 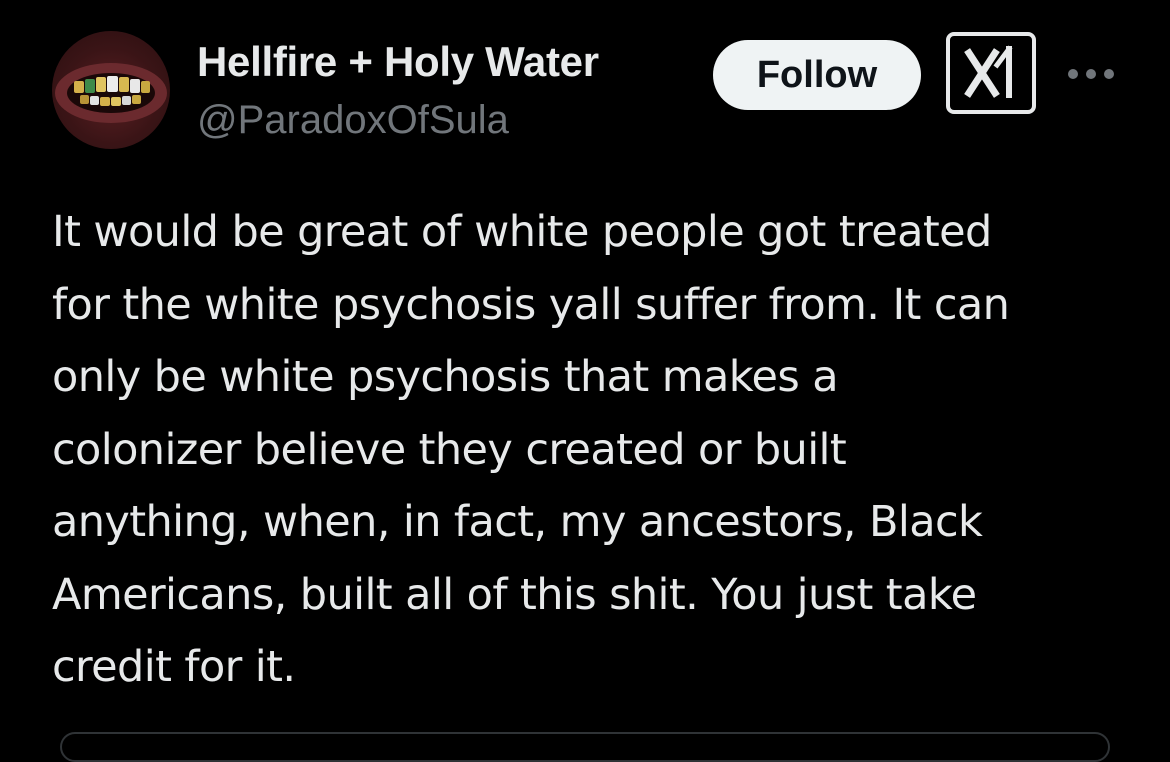 I want to click on grok-button, so click(x=991, y=73).